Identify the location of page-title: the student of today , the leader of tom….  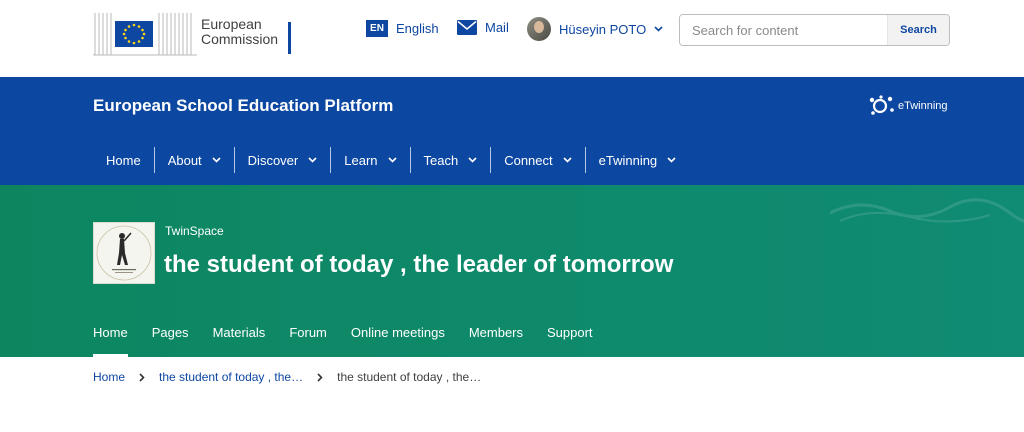
(419, 264).